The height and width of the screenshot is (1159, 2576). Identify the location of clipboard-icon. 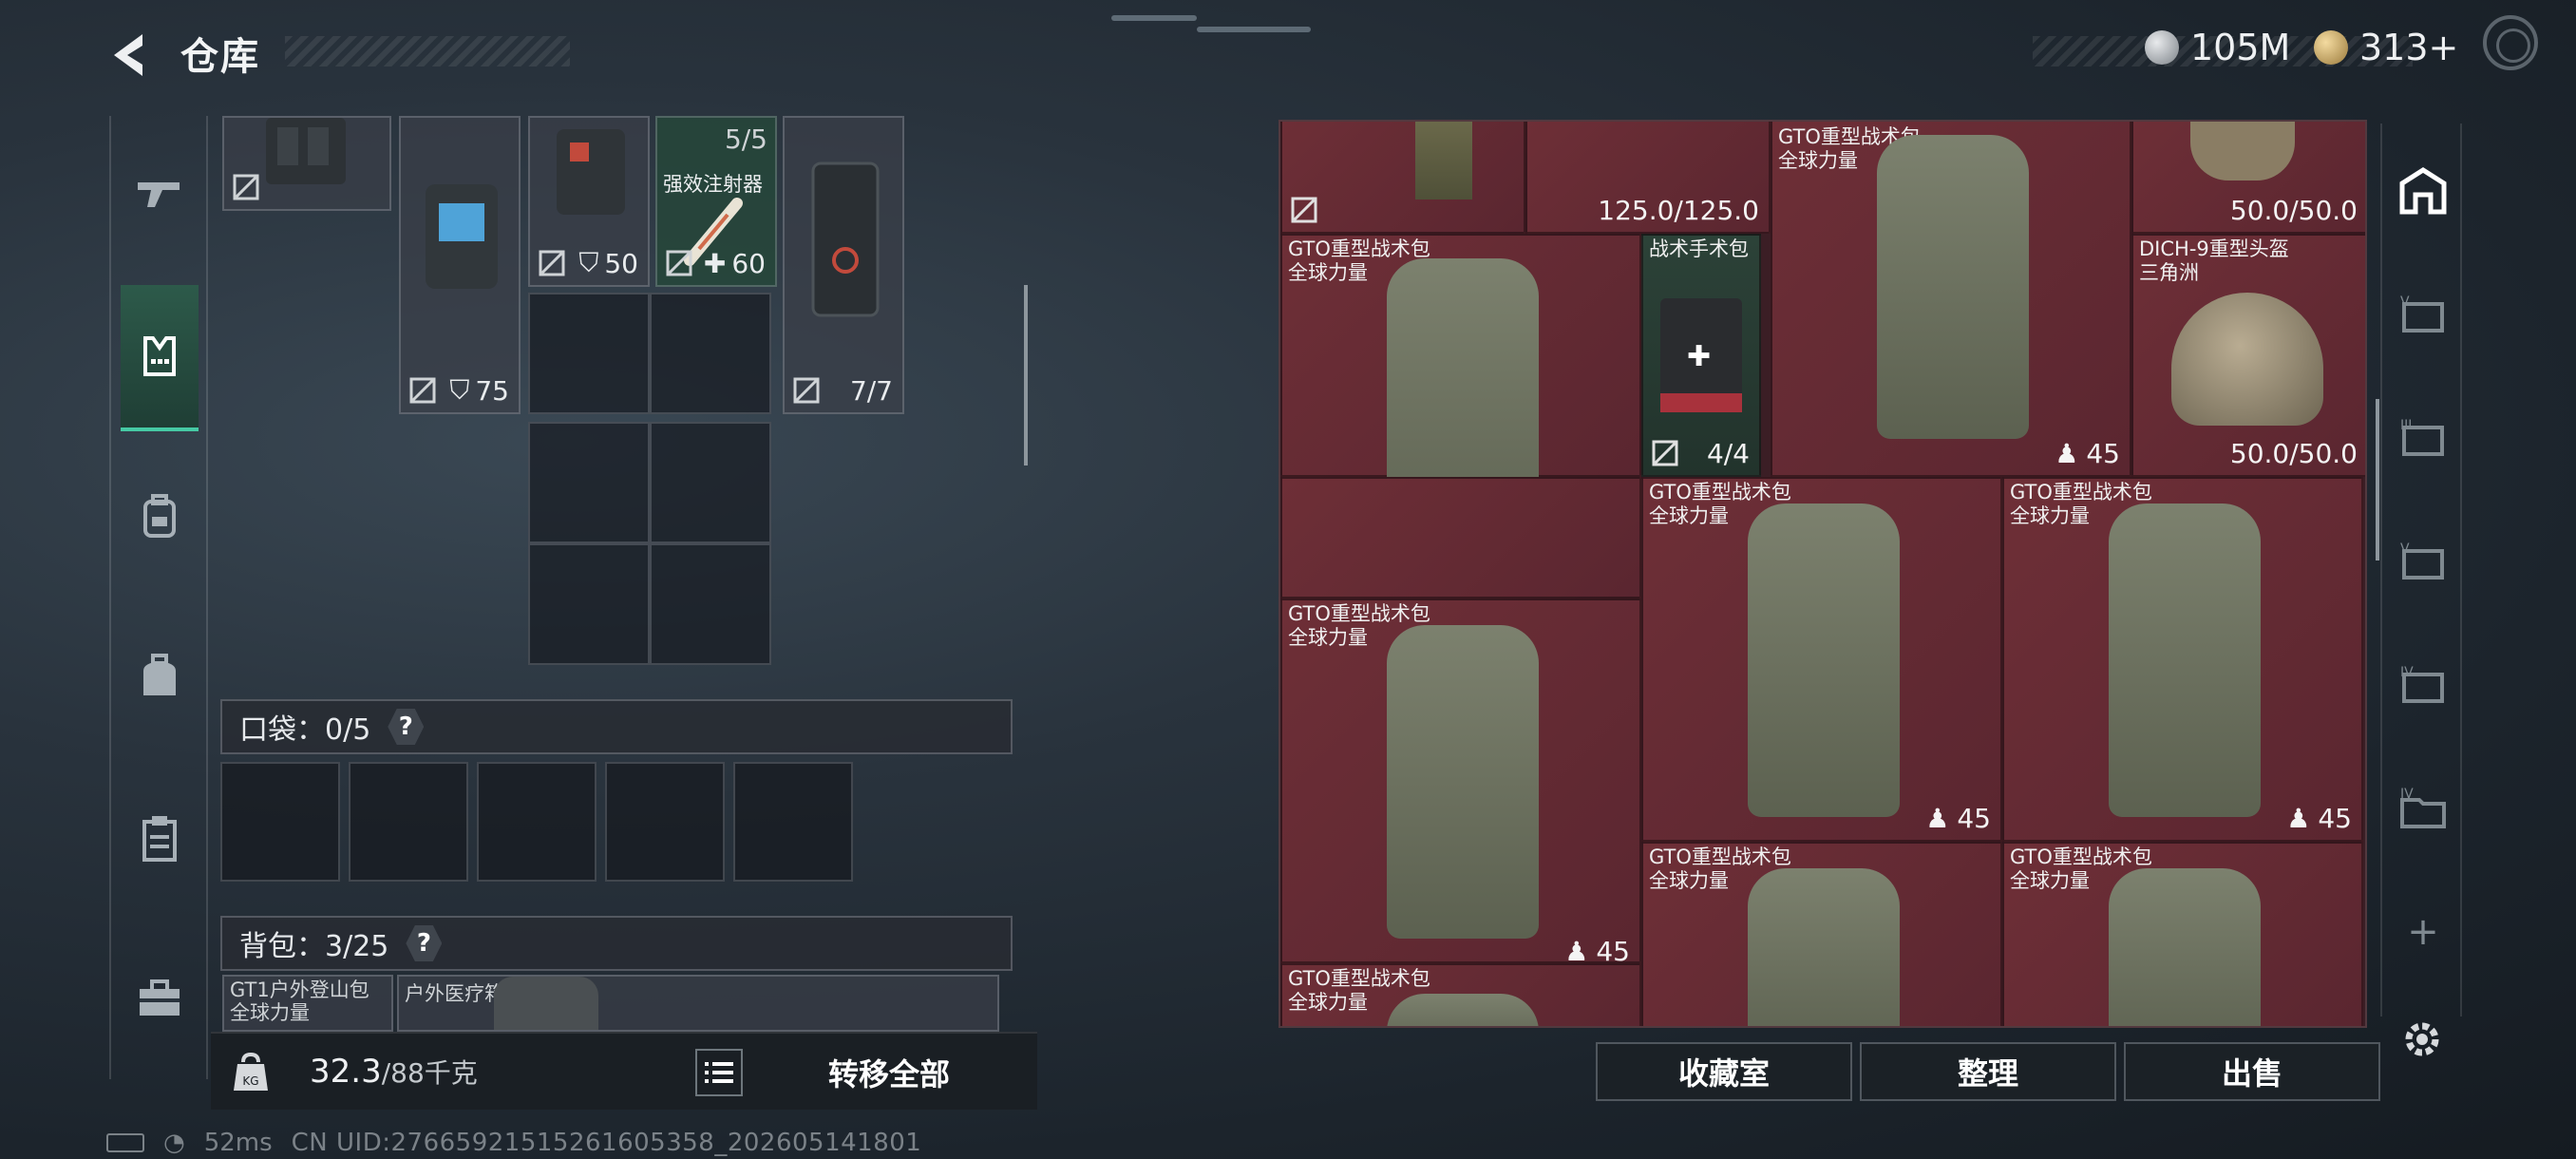
(159, 839).